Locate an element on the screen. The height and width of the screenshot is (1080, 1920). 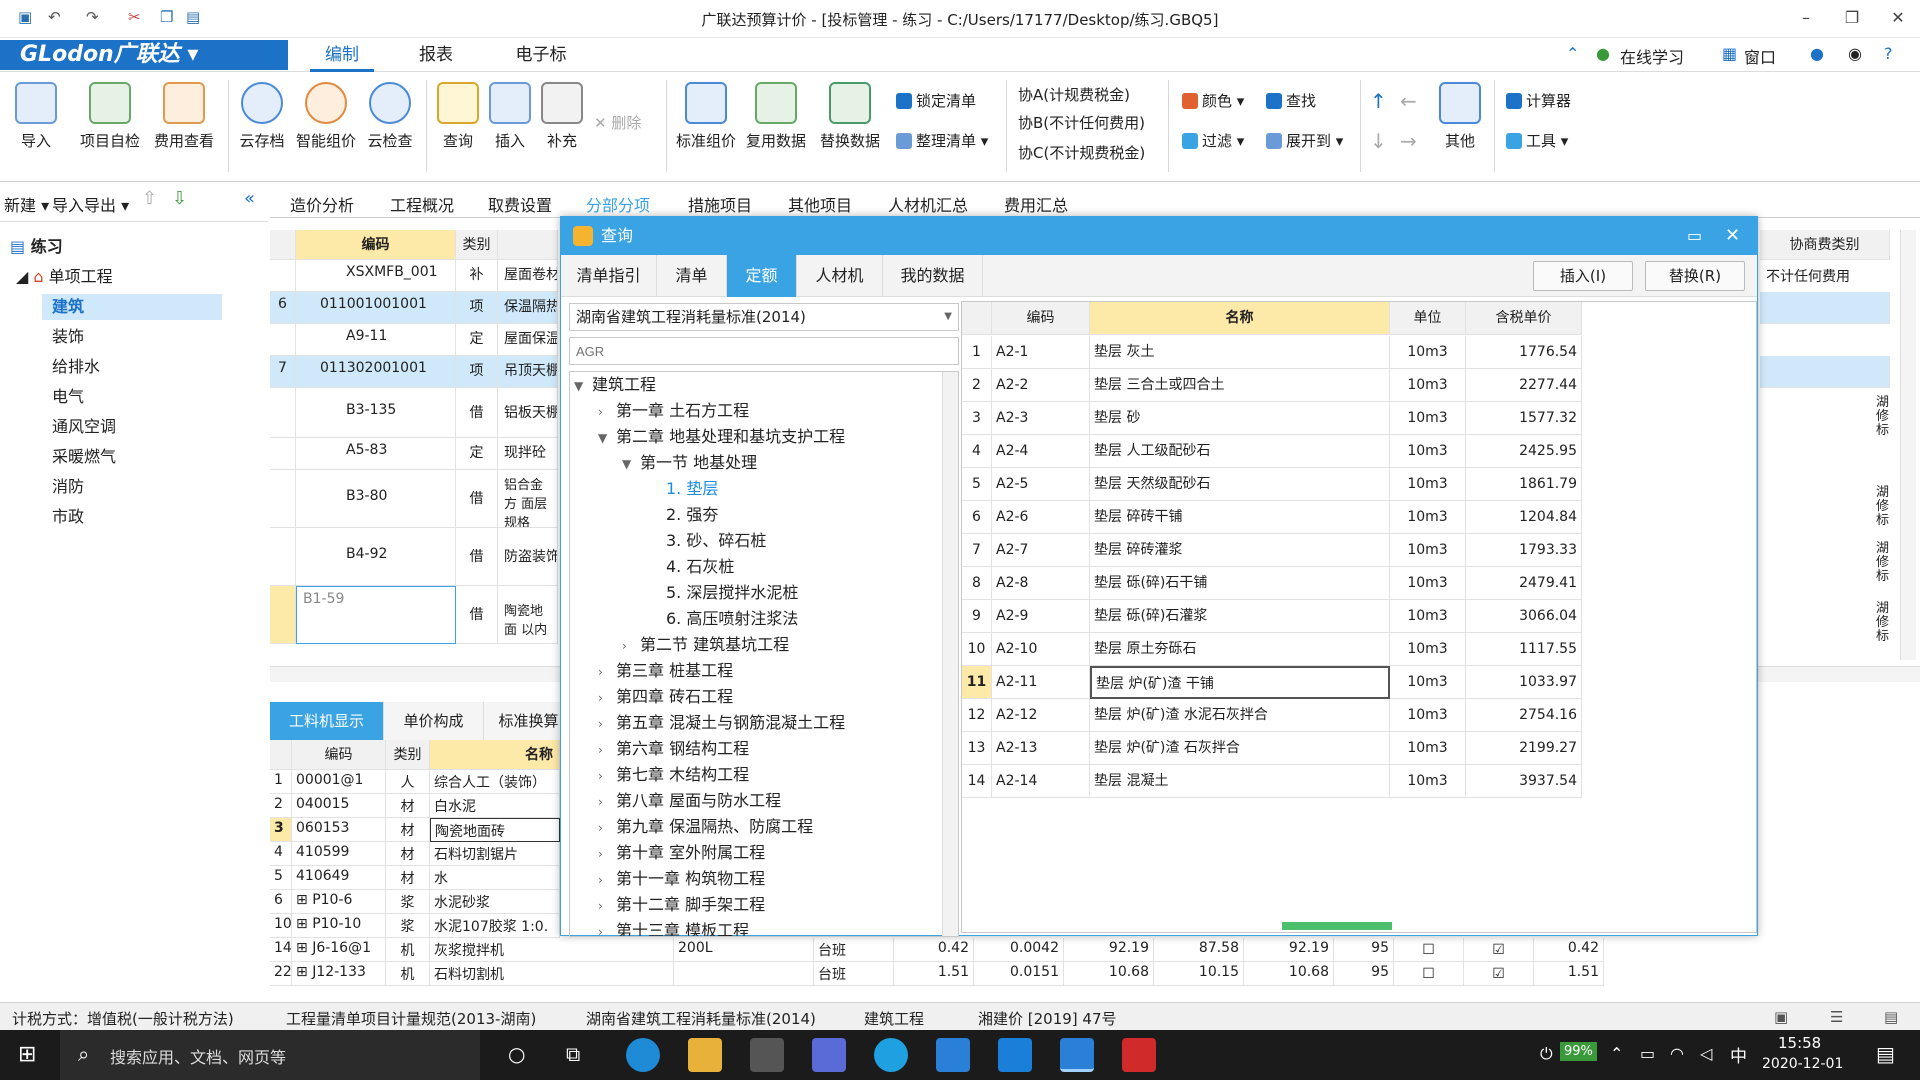
row-name: 垫层 三合土或四合土 is located at coordinates (1240, 385).